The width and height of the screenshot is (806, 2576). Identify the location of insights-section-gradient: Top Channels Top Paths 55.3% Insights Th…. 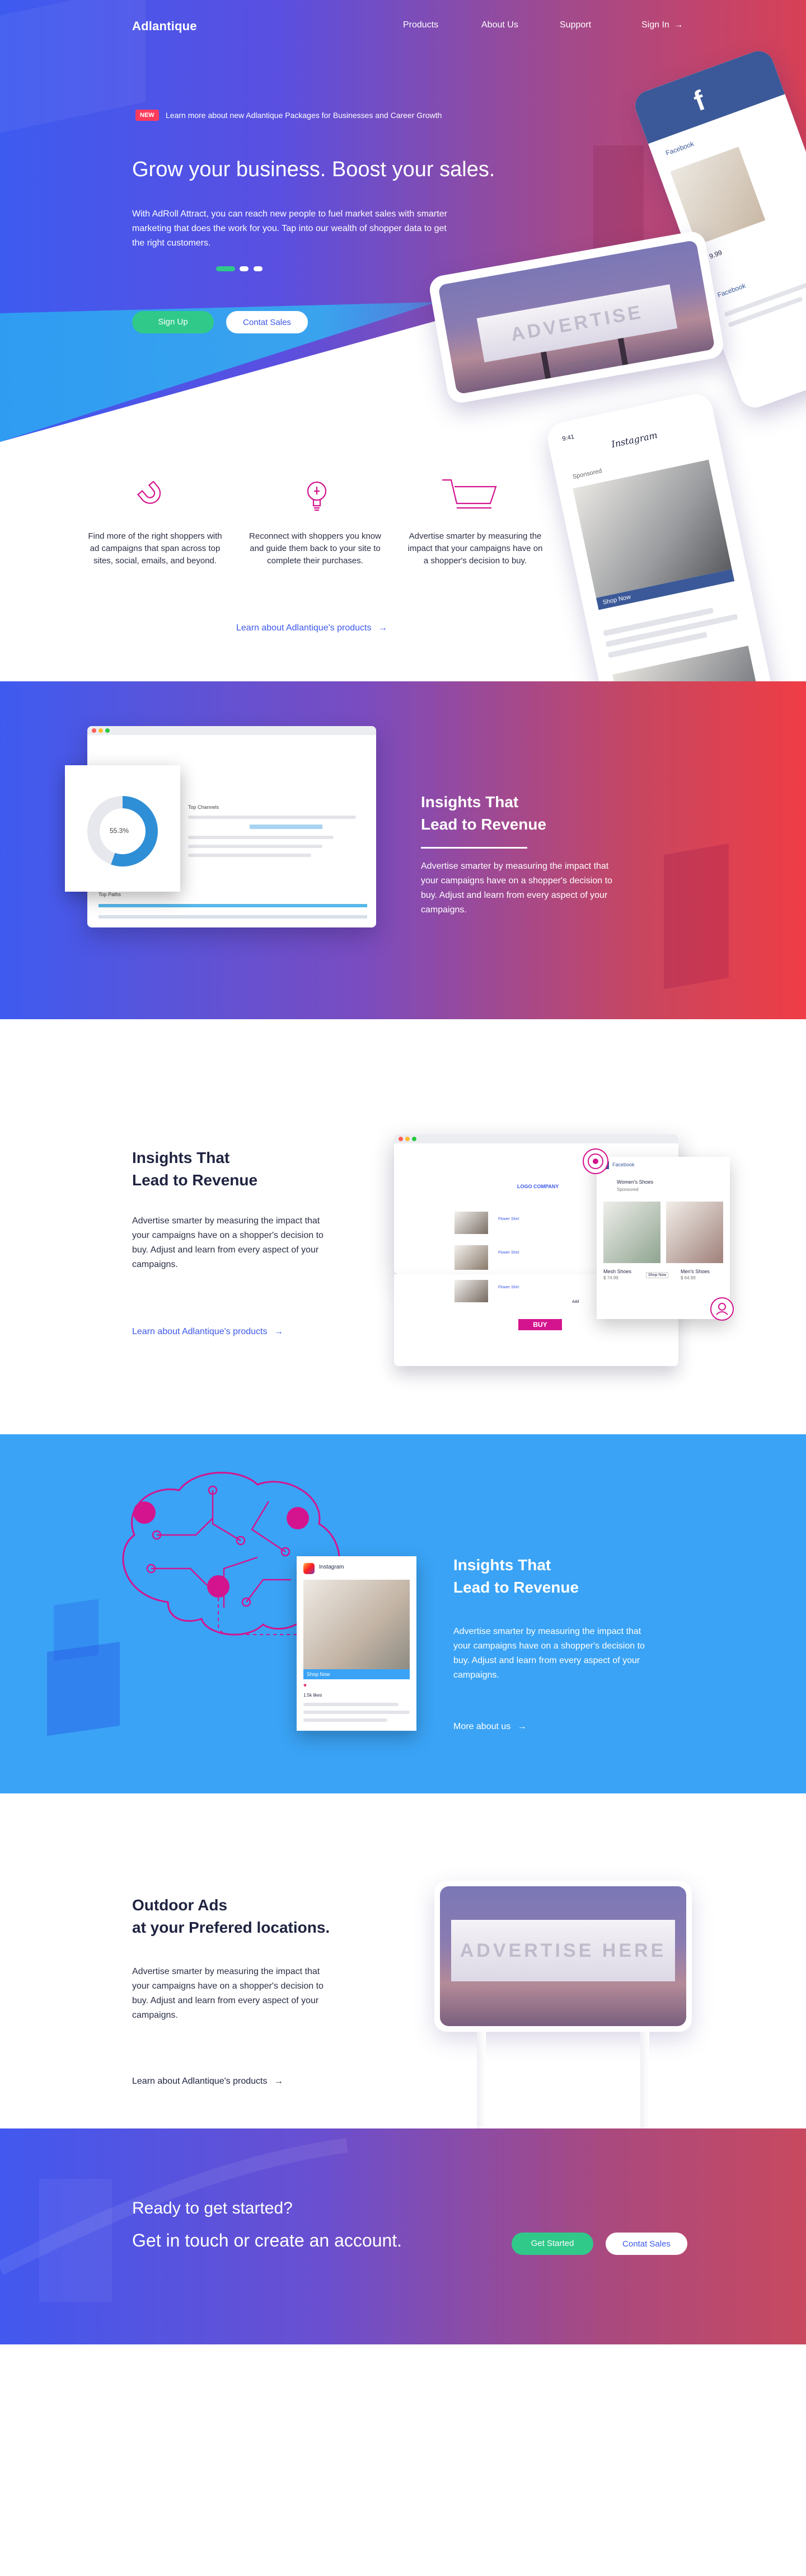
(403, 850).